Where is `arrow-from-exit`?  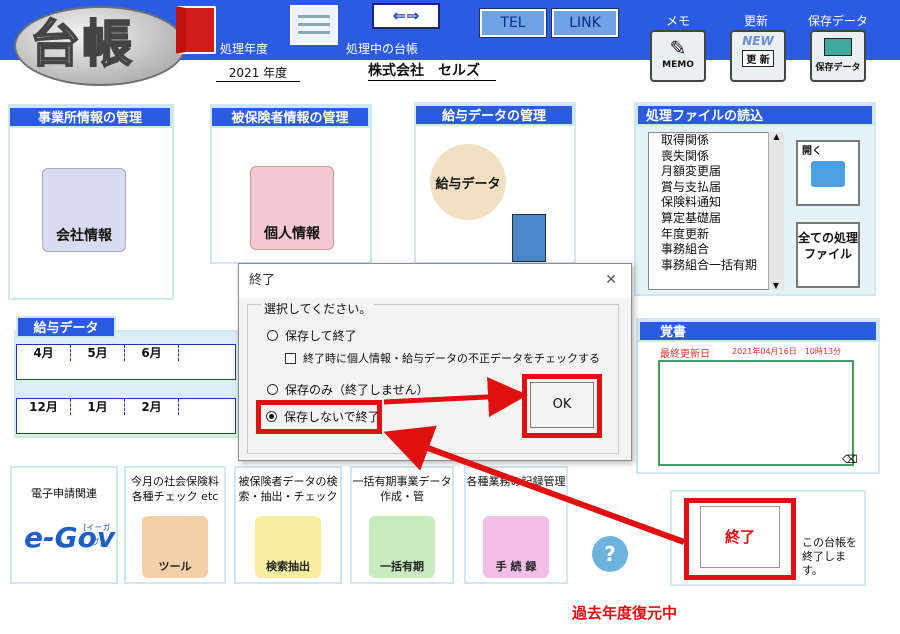 arrow-from-exit is located at coordinates (534, 485).